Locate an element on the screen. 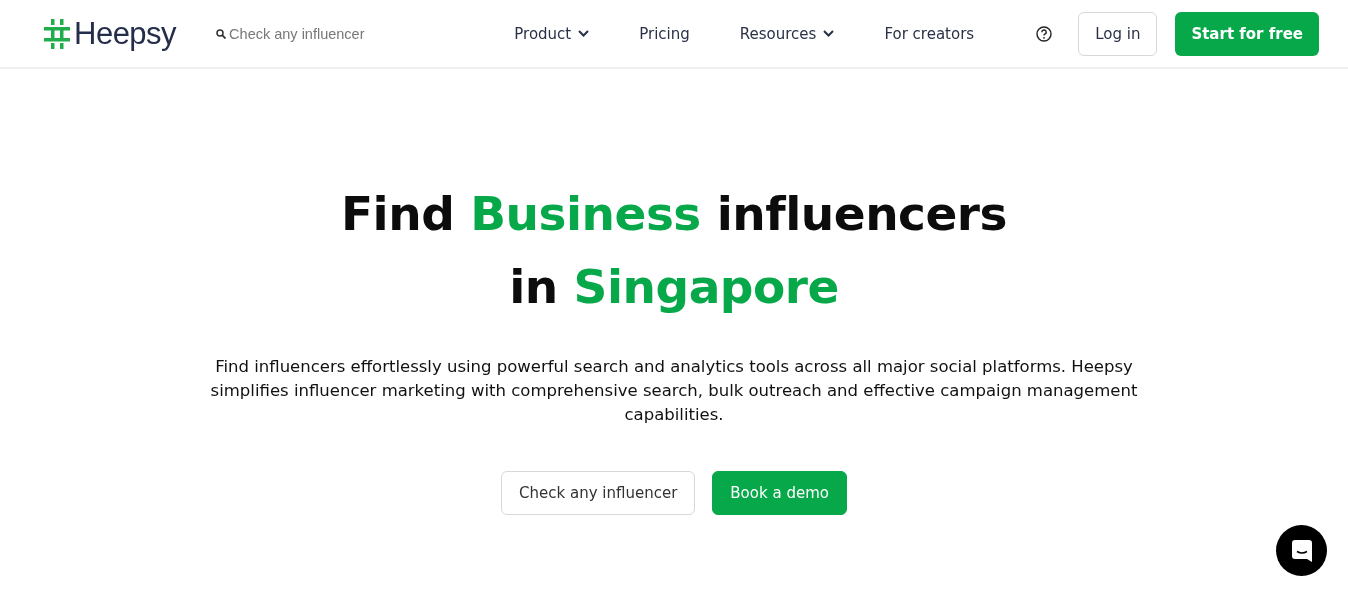 The height and width of the screenshot is (595, 1348). nav-link: Product is located at coordinates (552, 33).